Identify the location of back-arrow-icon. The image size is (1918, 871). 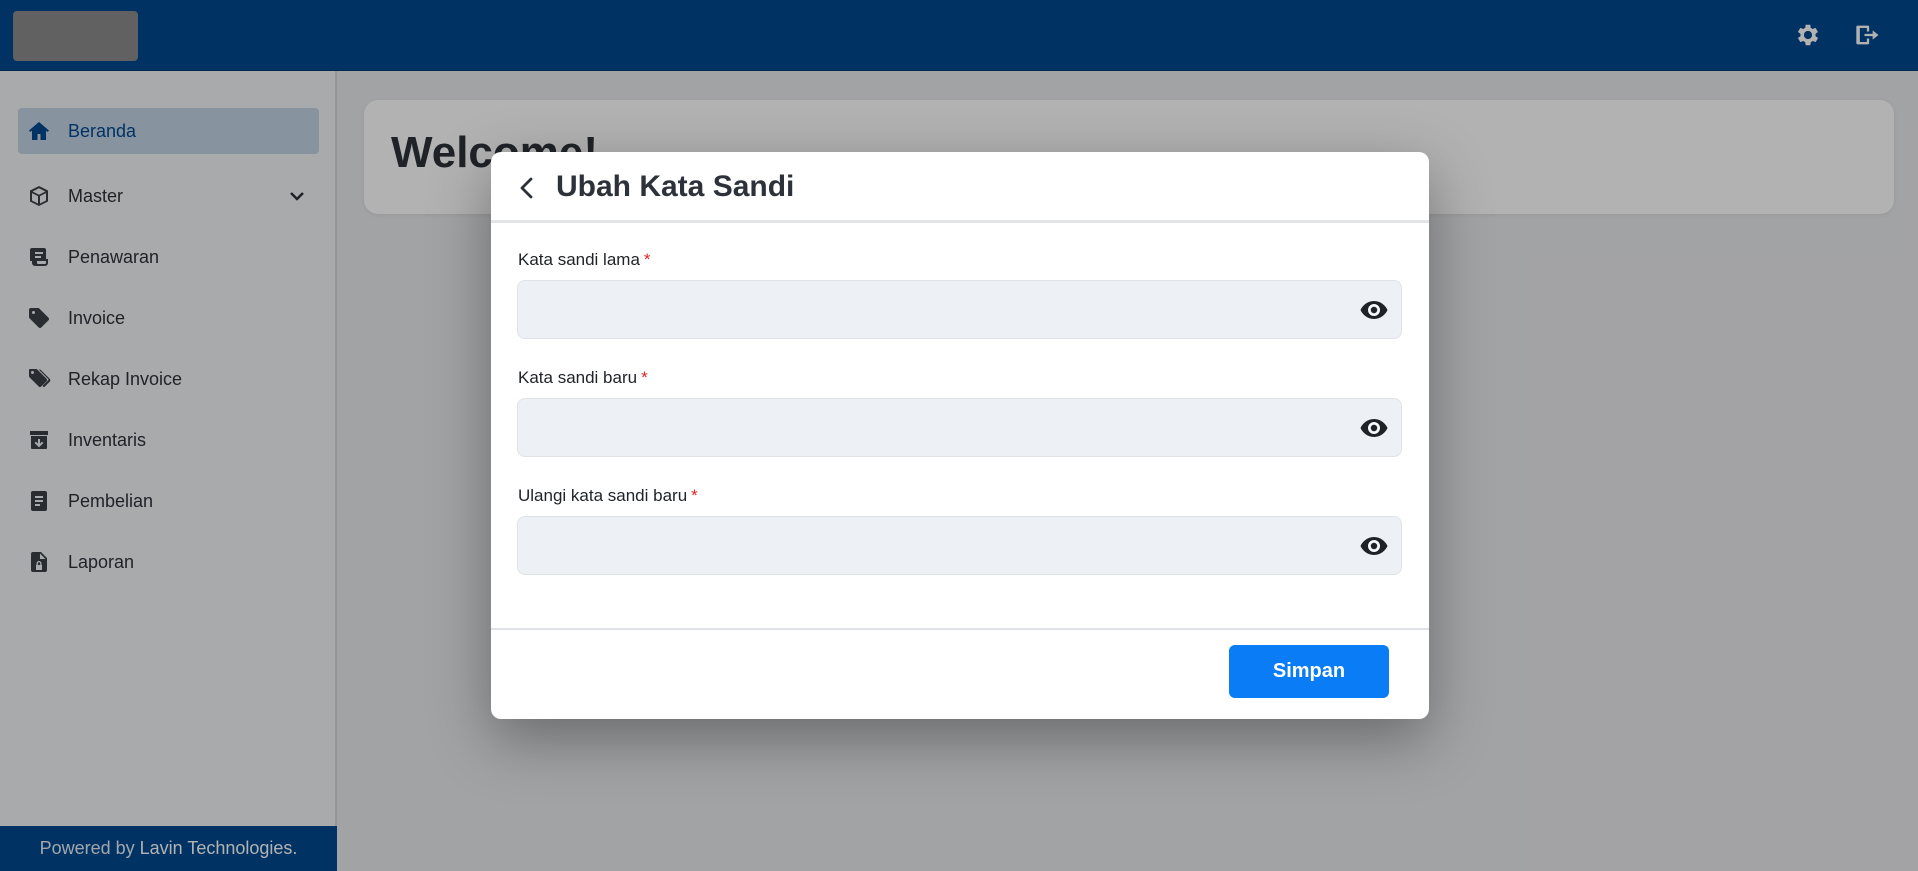
(527, 188).